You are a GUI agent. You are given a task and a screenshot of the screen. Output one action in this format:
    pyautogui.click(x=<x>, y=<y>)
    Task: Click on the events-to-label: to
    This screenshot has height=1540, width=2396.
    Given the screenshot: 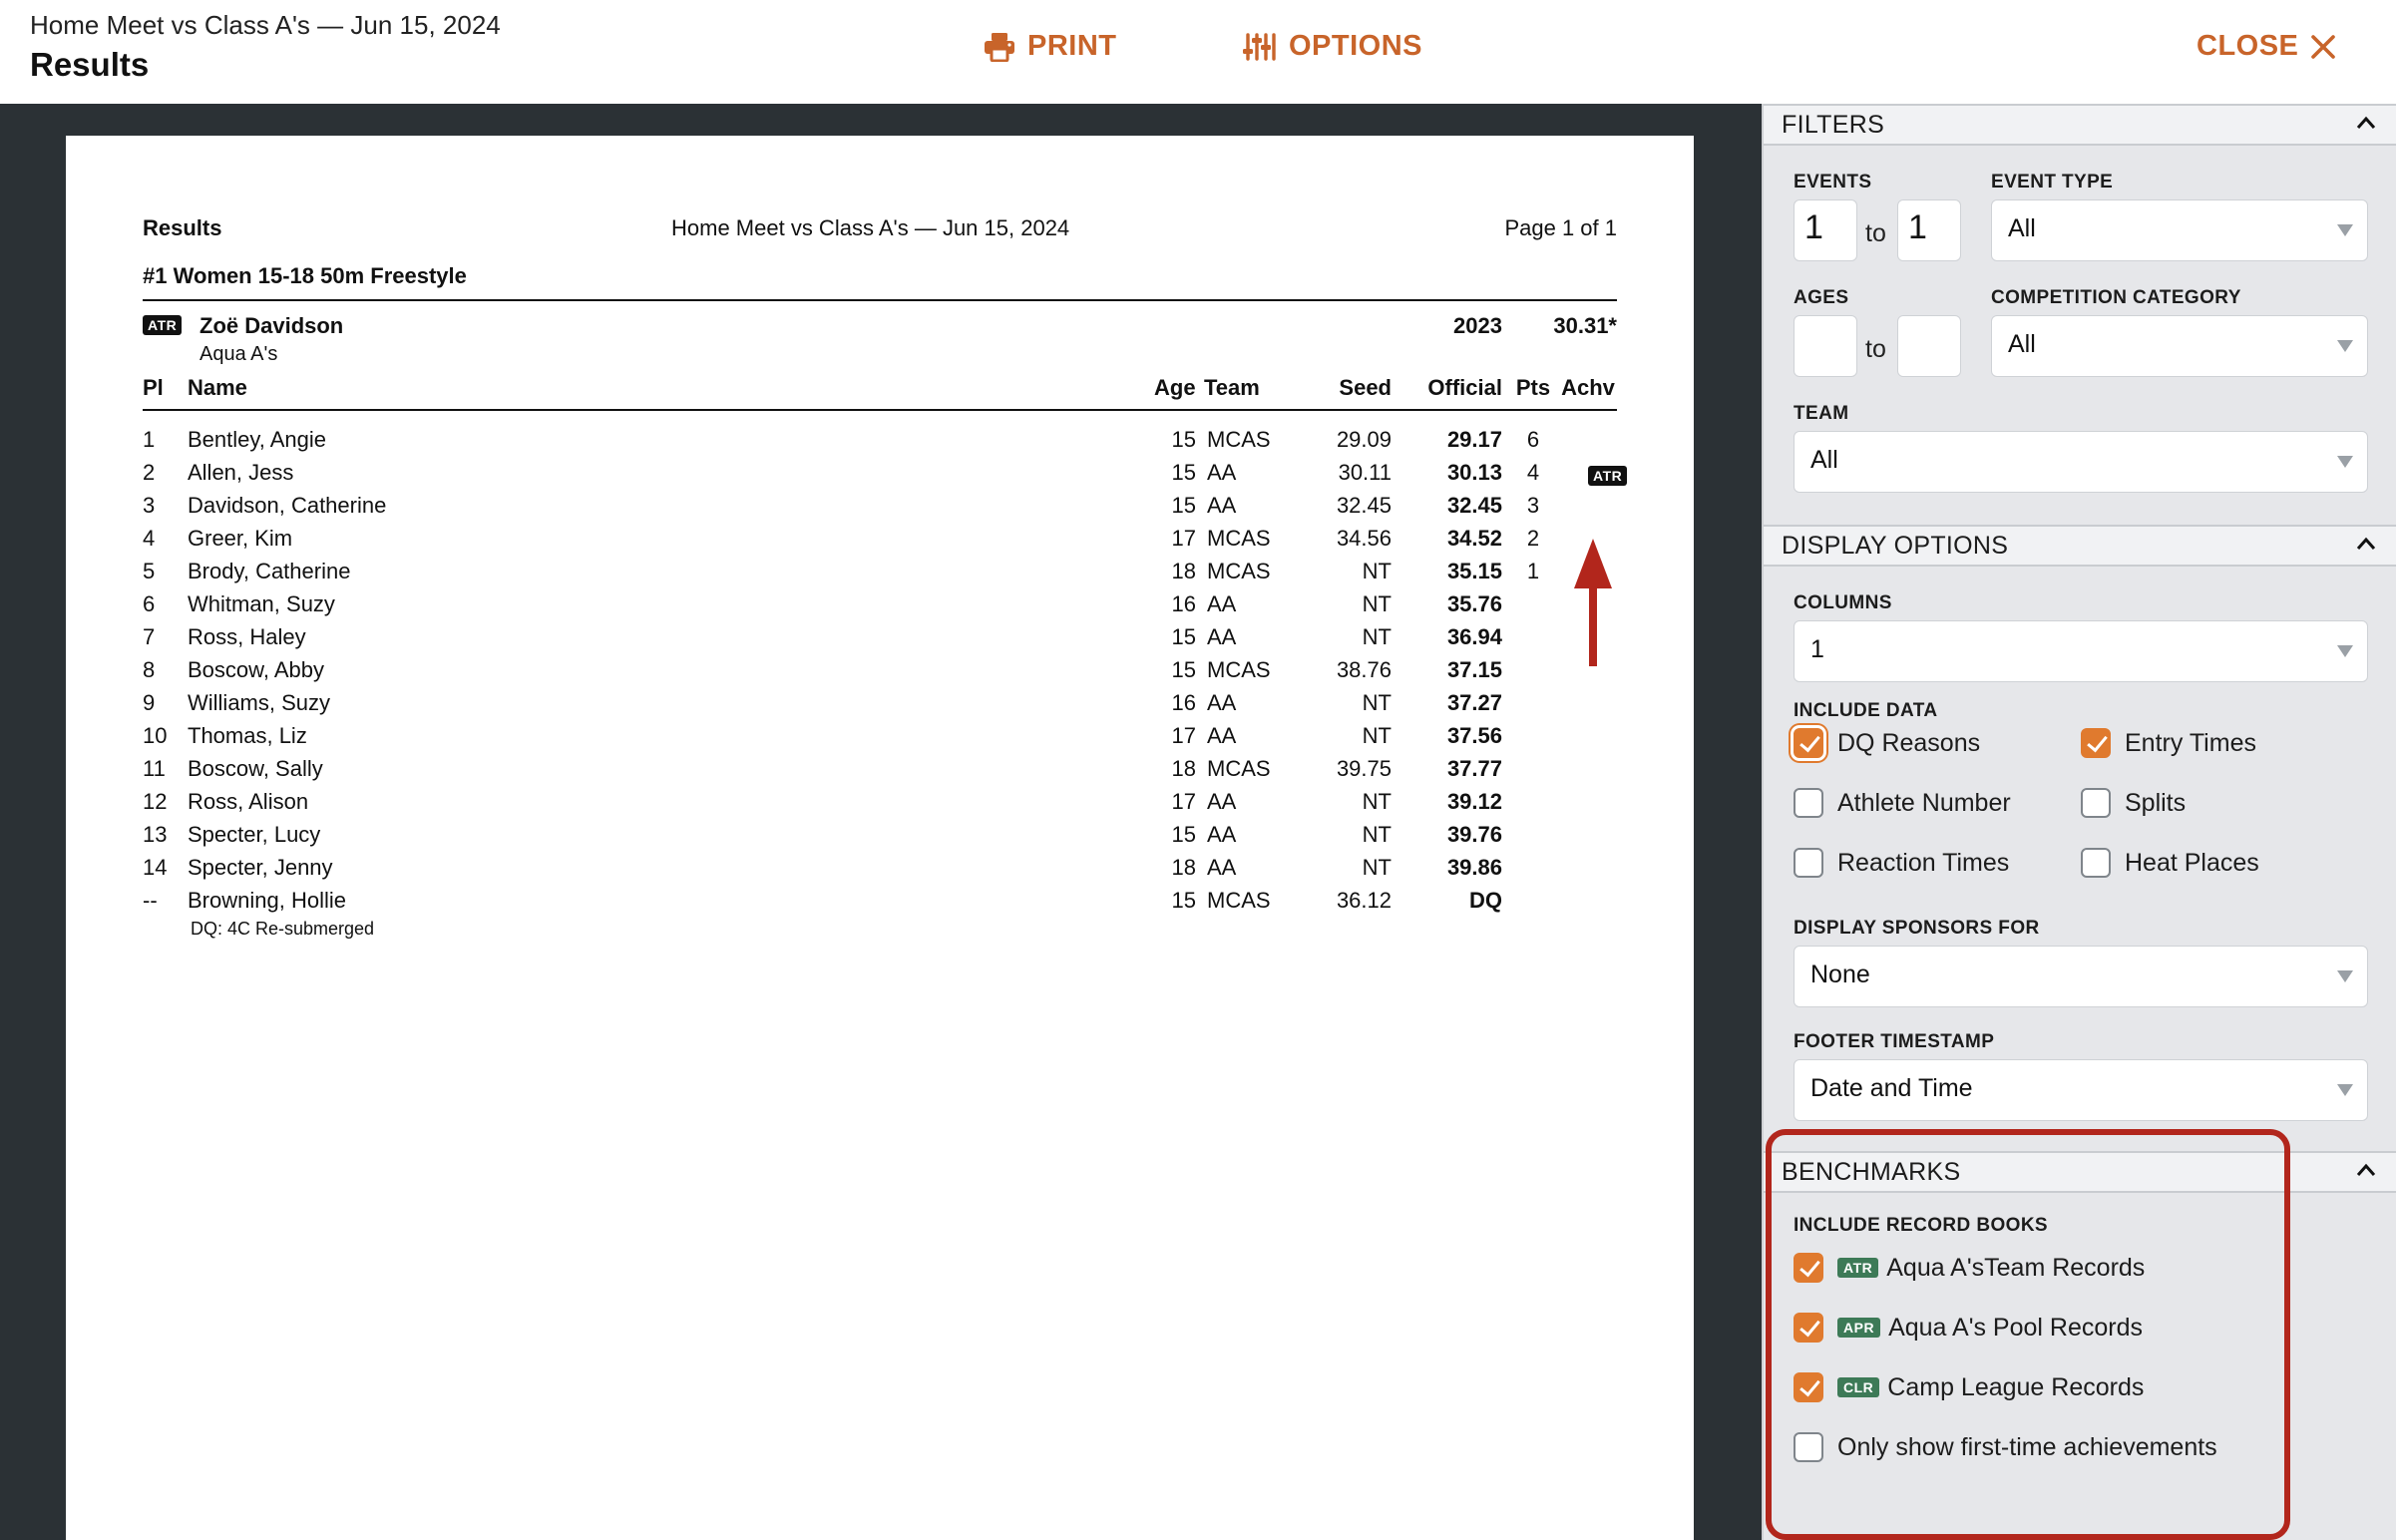 What is the action you would take?
    pyautogui.click(x=1875, y=233)
    